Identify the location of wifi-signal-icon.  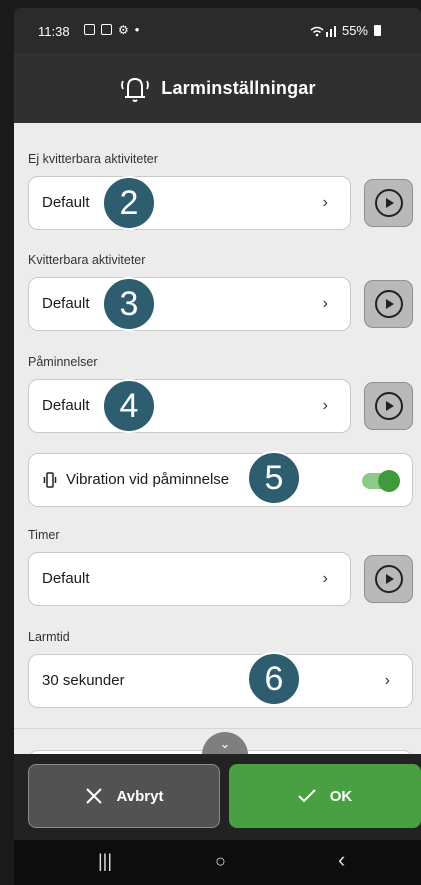
(323, 31).